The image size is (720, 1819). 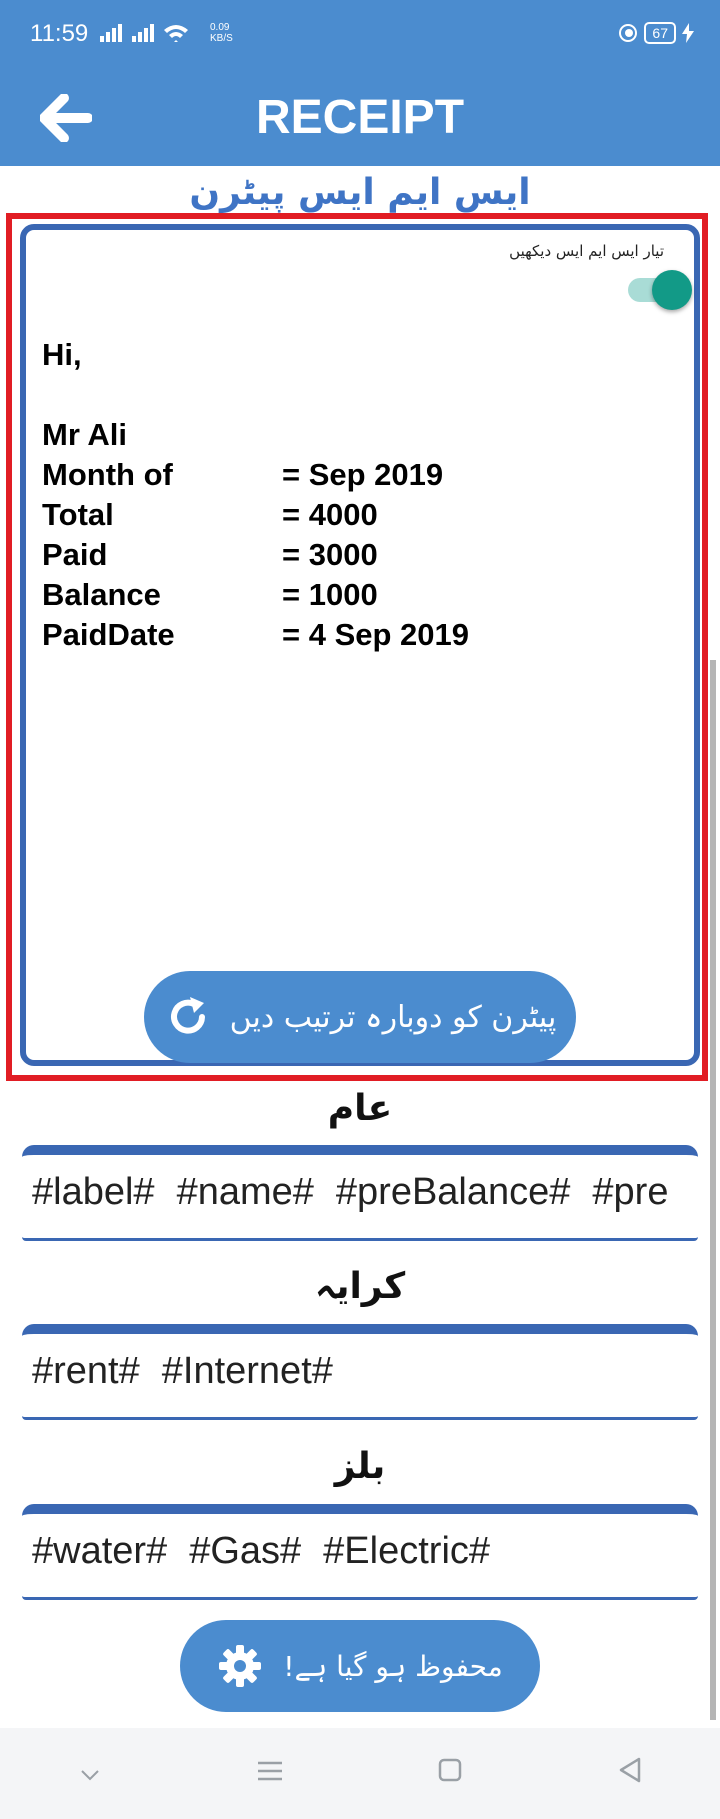 What do you see at coordinates (450, 1773) in the screenshot?
I see `home-square-icon` at bounding box center [450, 1773].